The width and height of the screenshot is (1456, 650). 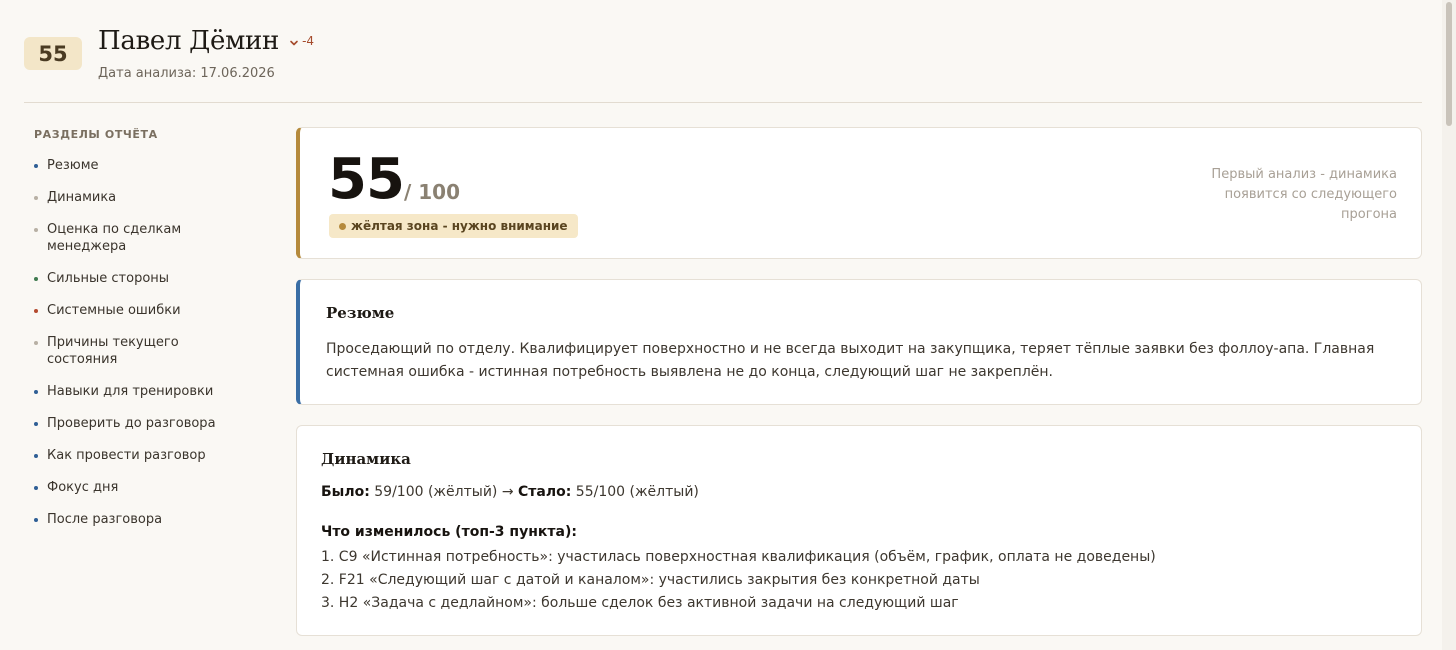 I want to click on sidebar-item: Сильные стороны, so click(x=125, y=278).